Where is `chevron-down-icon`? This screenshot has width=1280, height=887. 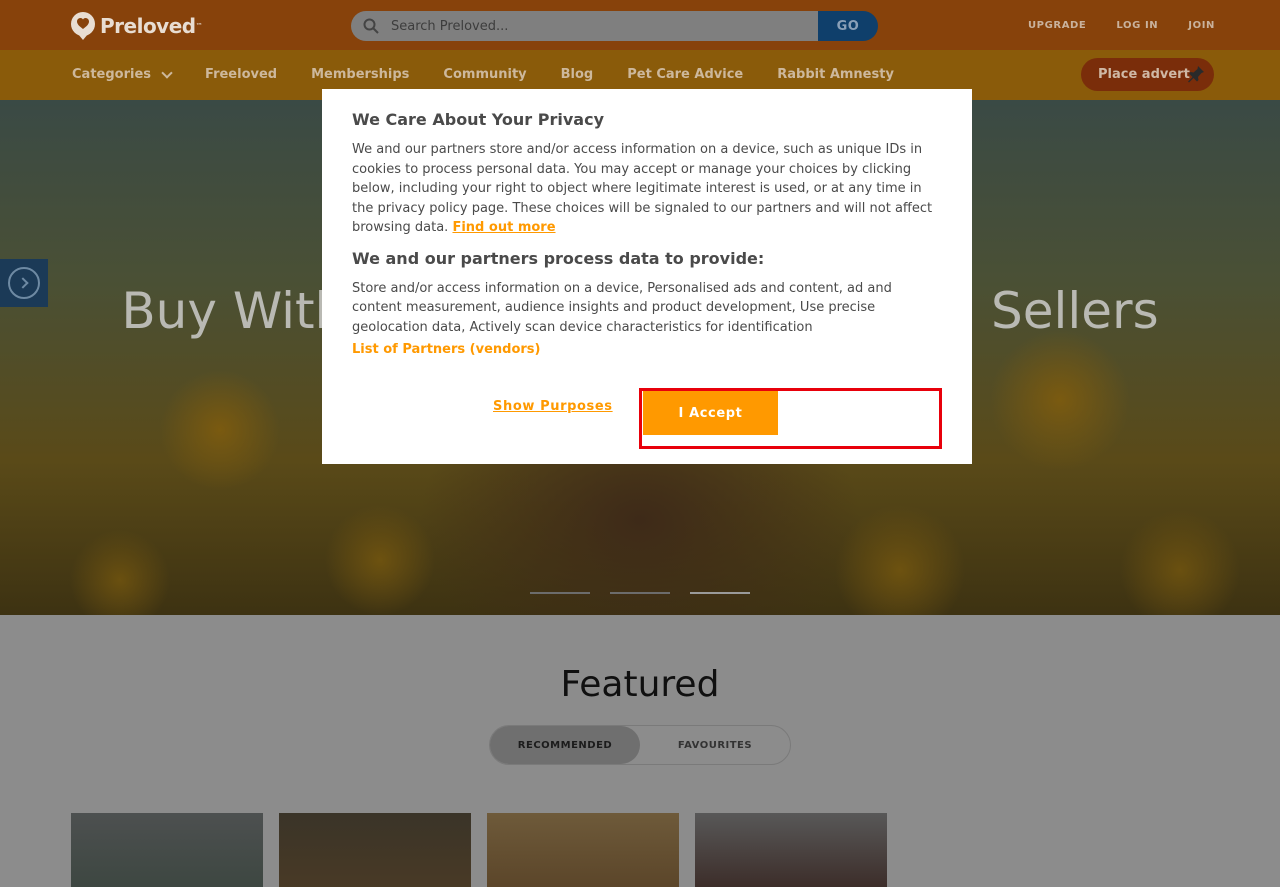 chevron-down-icon is located at coordinates (167, 72).